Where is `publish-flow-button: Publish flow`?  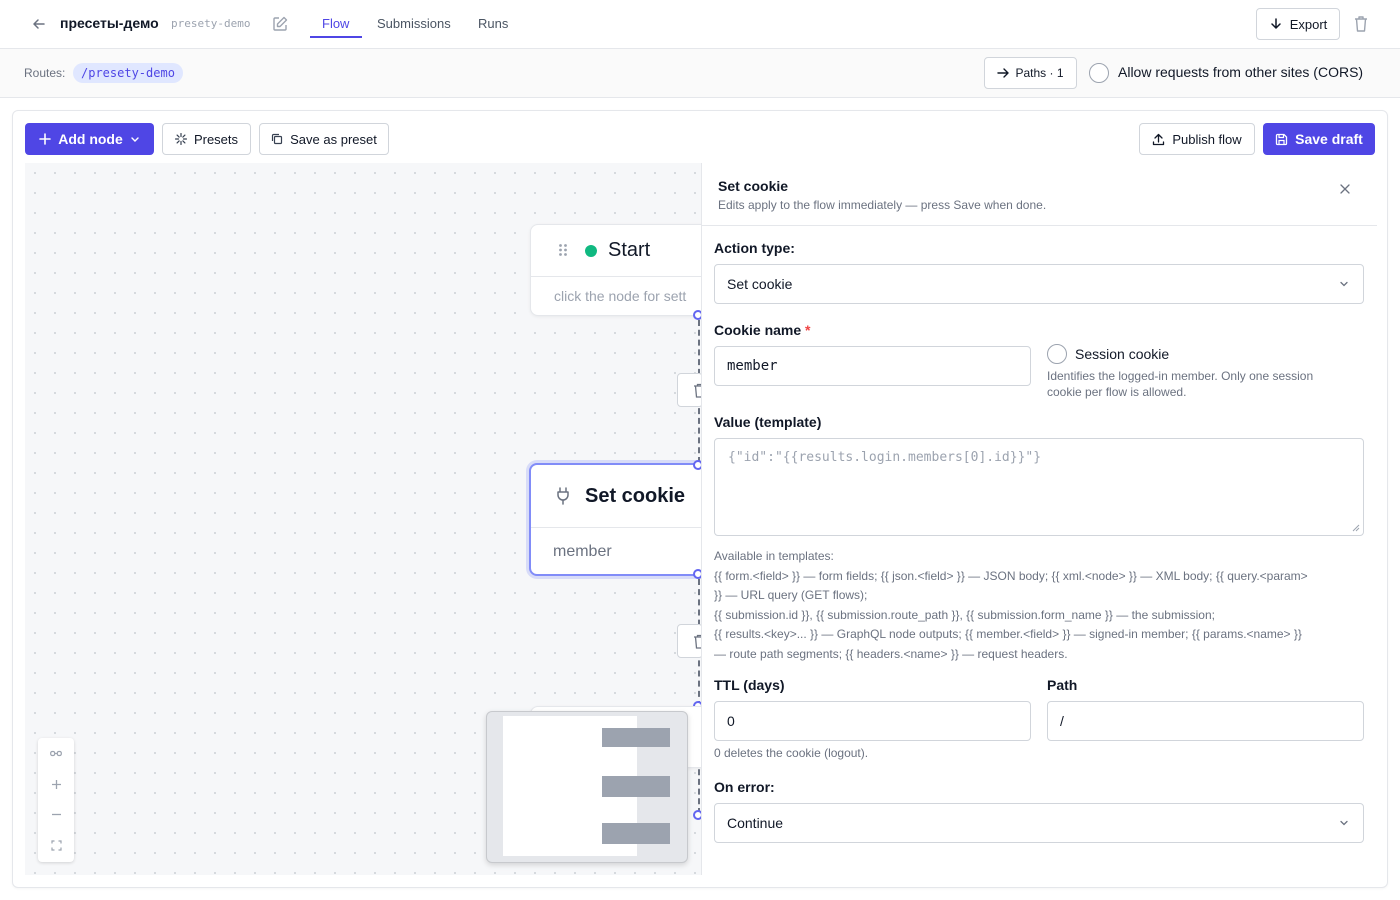
publish-flow-button: Publish flow is located at coordinates (1197, 139).